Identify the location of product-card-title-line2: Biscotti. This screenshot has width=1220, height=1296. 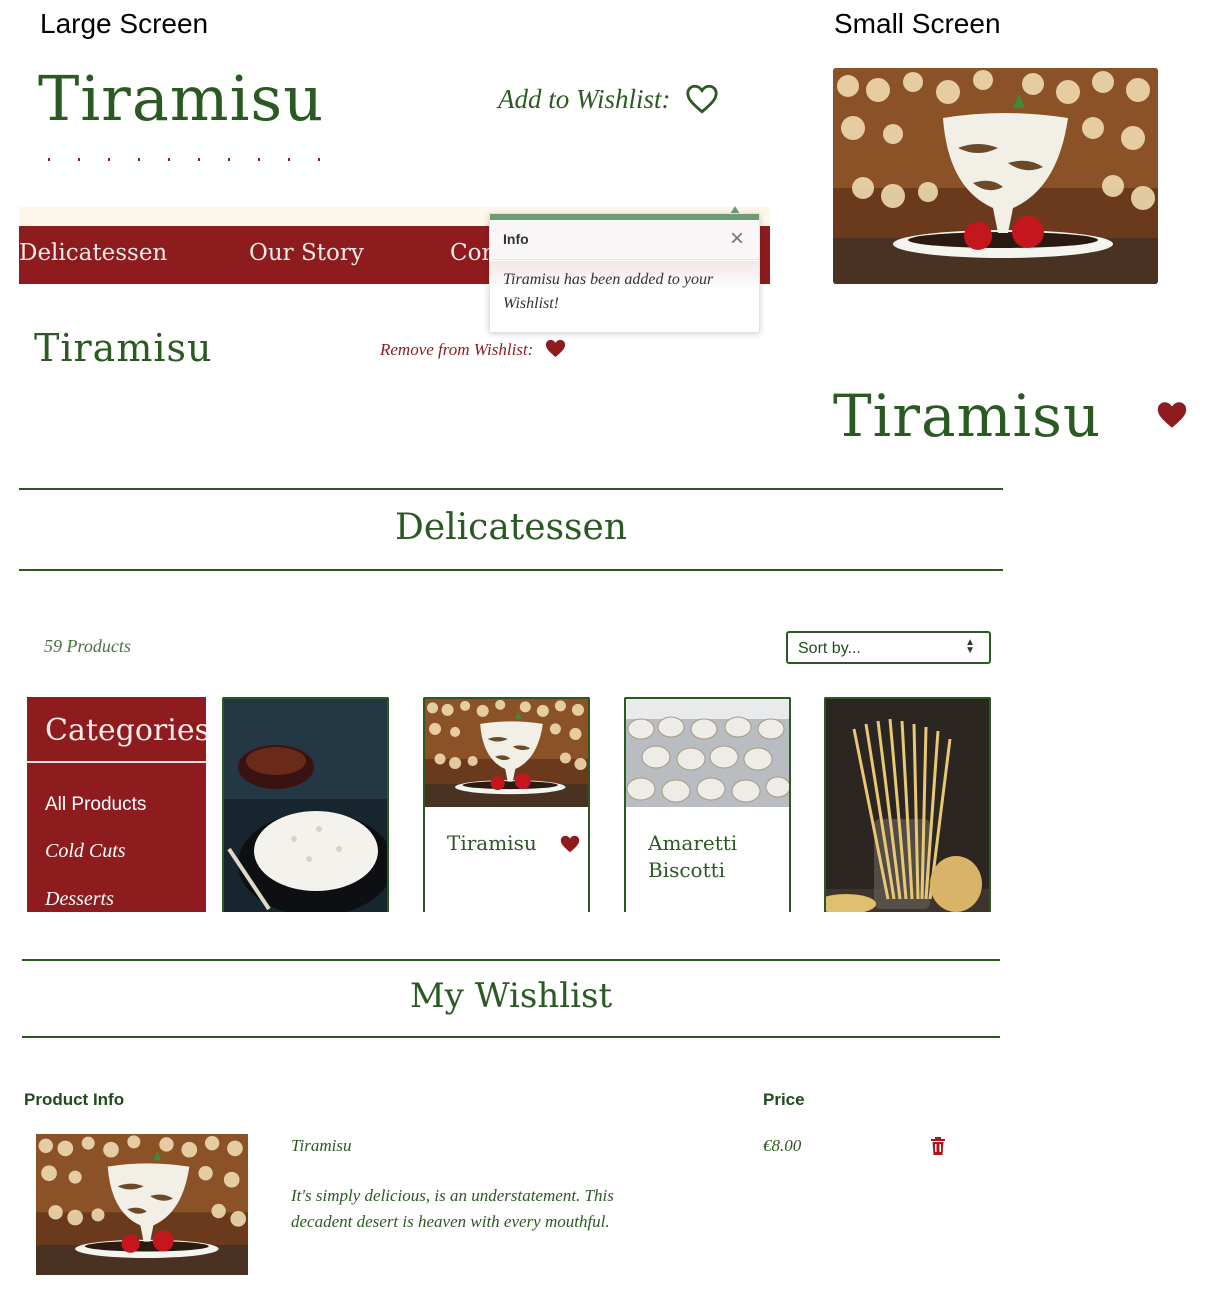
(687, 870).